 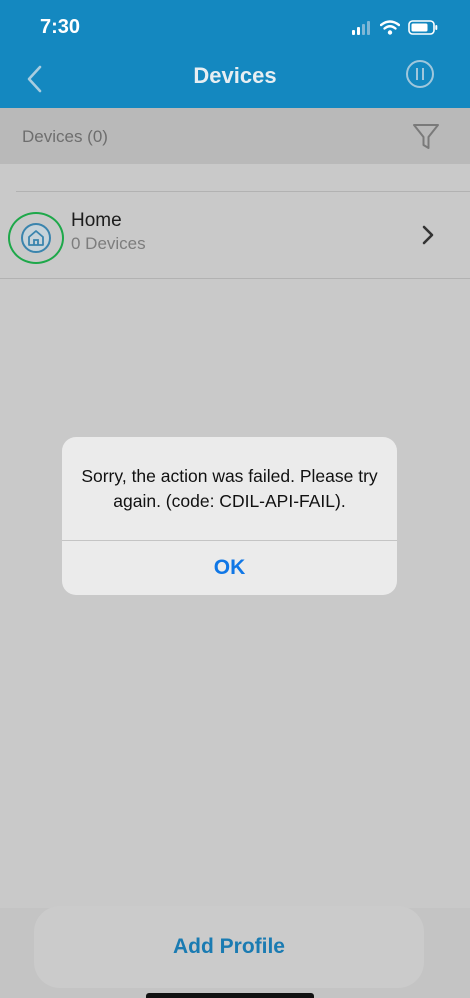 What do you see at coordinates (229, 568) in the screenshot?
I see `ok-button: OK` at bounding box center [229, 568].